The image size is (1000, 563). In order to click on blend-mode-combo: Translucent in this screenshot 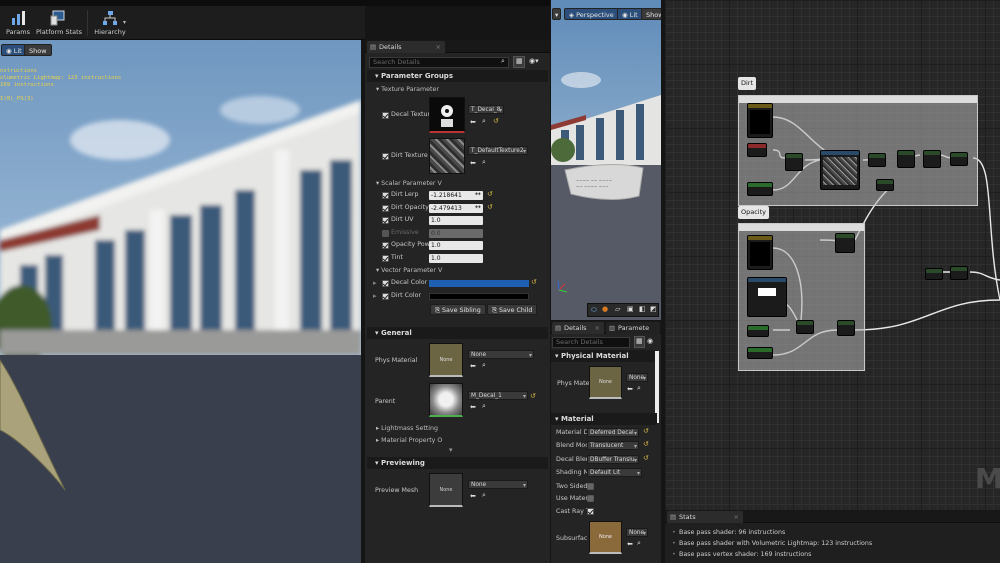, I will do `click(613, 445)`.